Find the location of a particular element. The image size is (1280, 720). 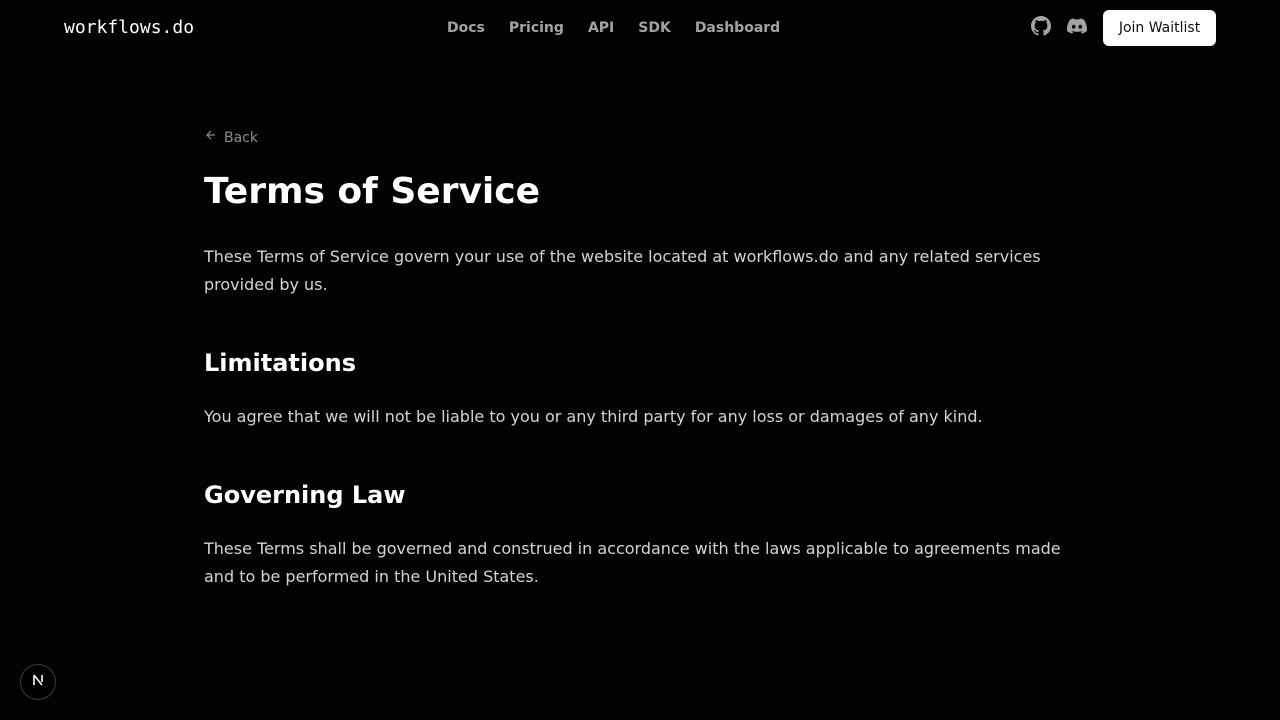

nav-link-docs: Docs is located at coordinates (466, 28).